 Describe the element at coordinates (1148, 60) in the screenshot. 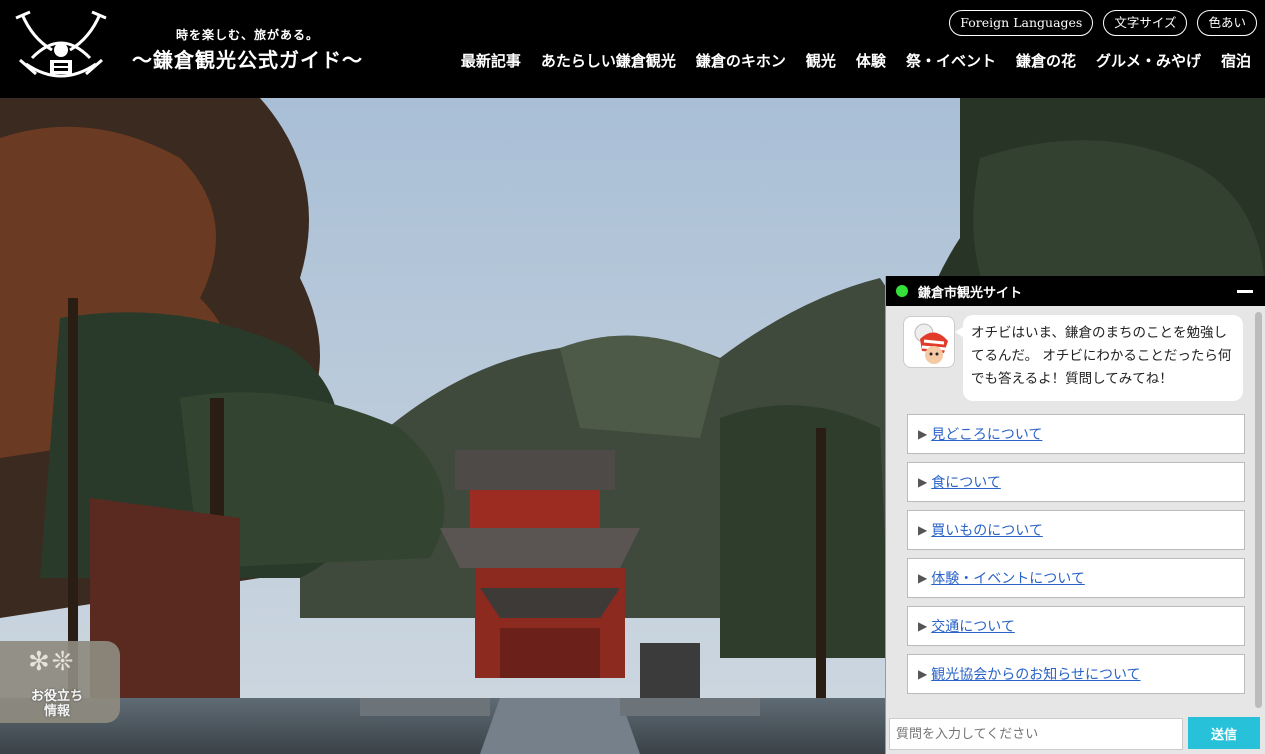

I see `nav-gourmet: グルメ・みやげ` at that location.